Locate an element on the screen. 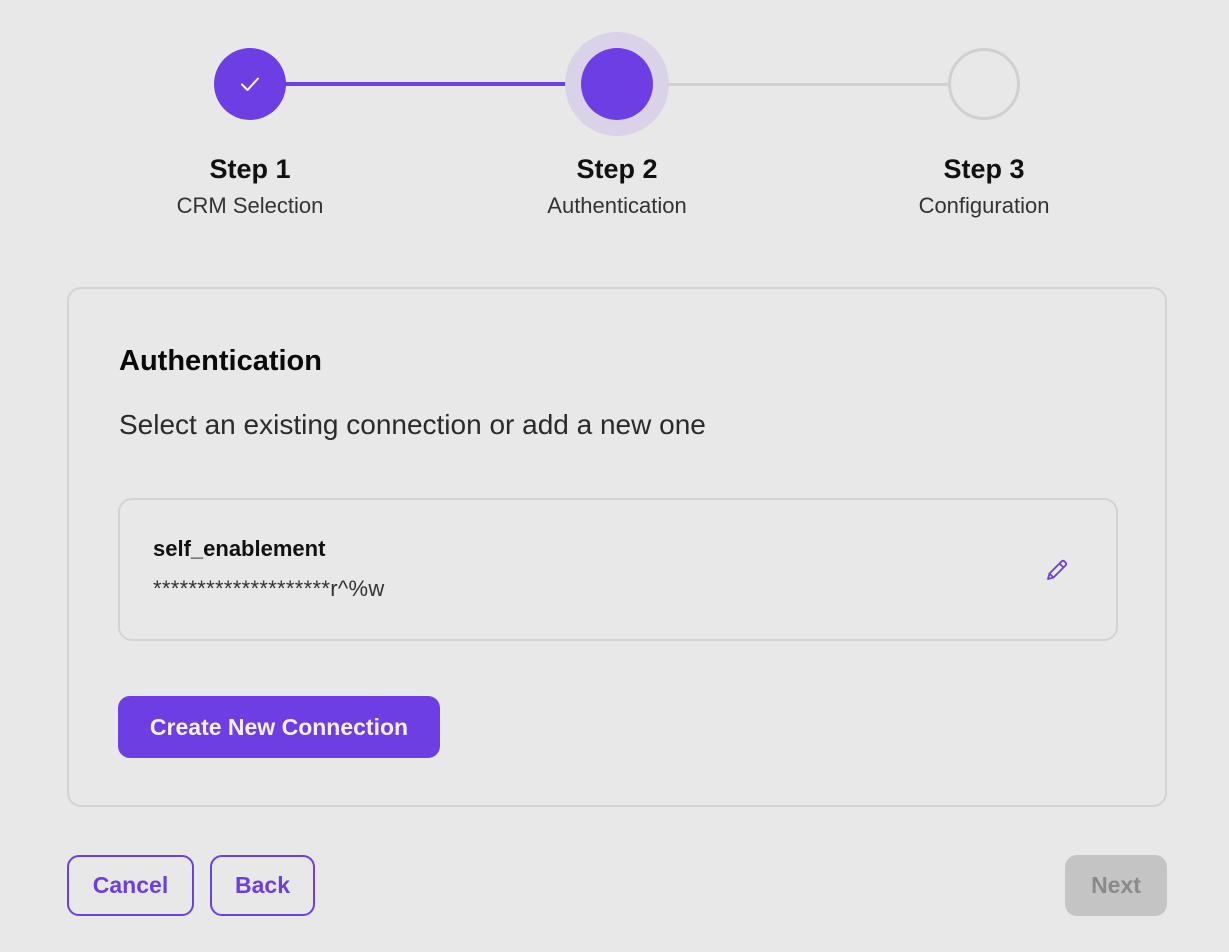 This screenshot has width=1229, height=952. pencil-icon is located at coordinates (1057, 570).